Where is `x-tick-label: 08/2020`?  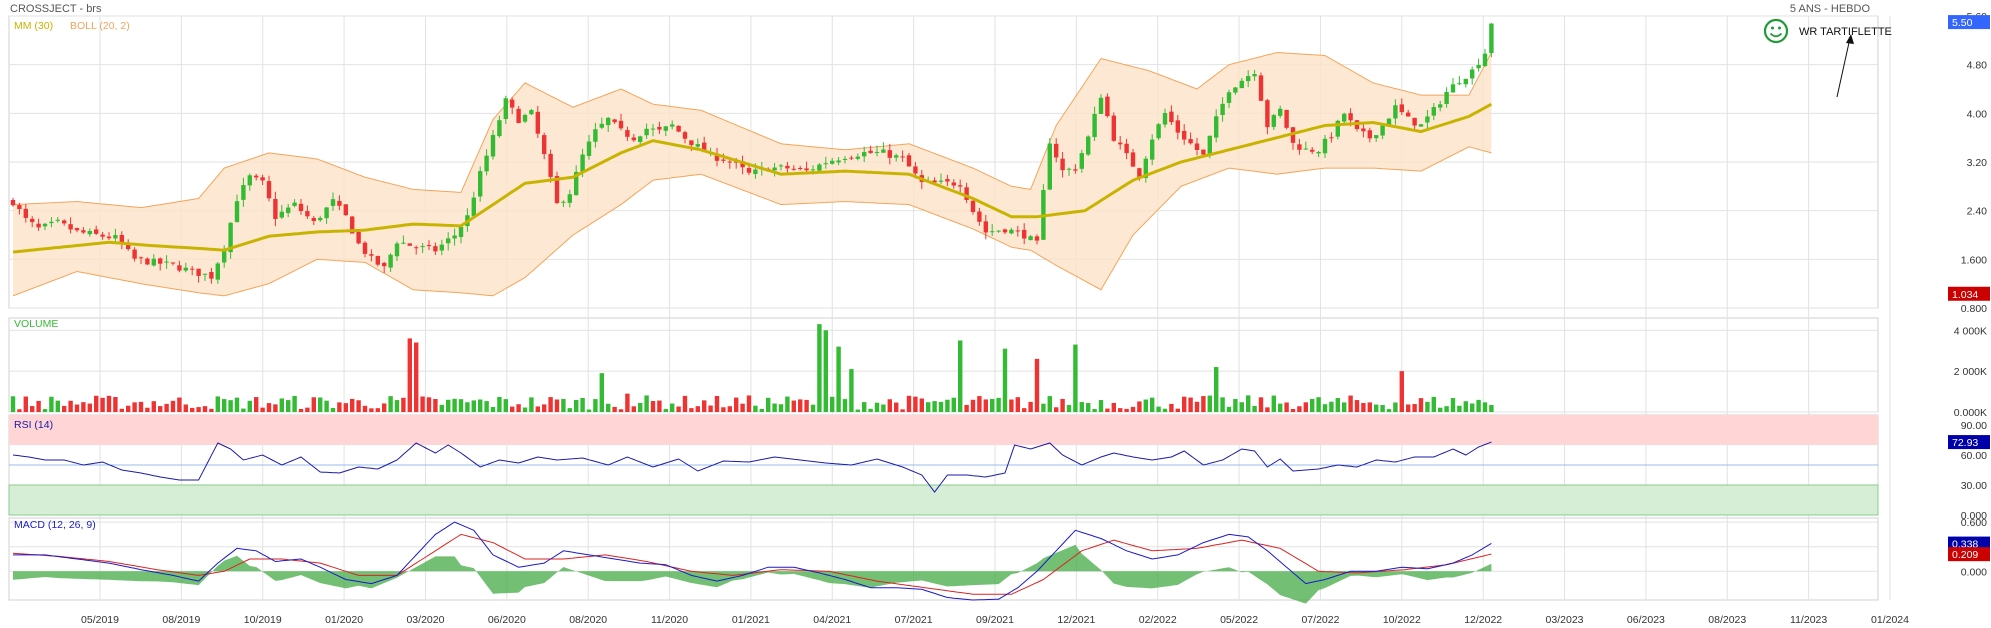 x-tick-label: 08/2020 is located at coordinates (588, 620).